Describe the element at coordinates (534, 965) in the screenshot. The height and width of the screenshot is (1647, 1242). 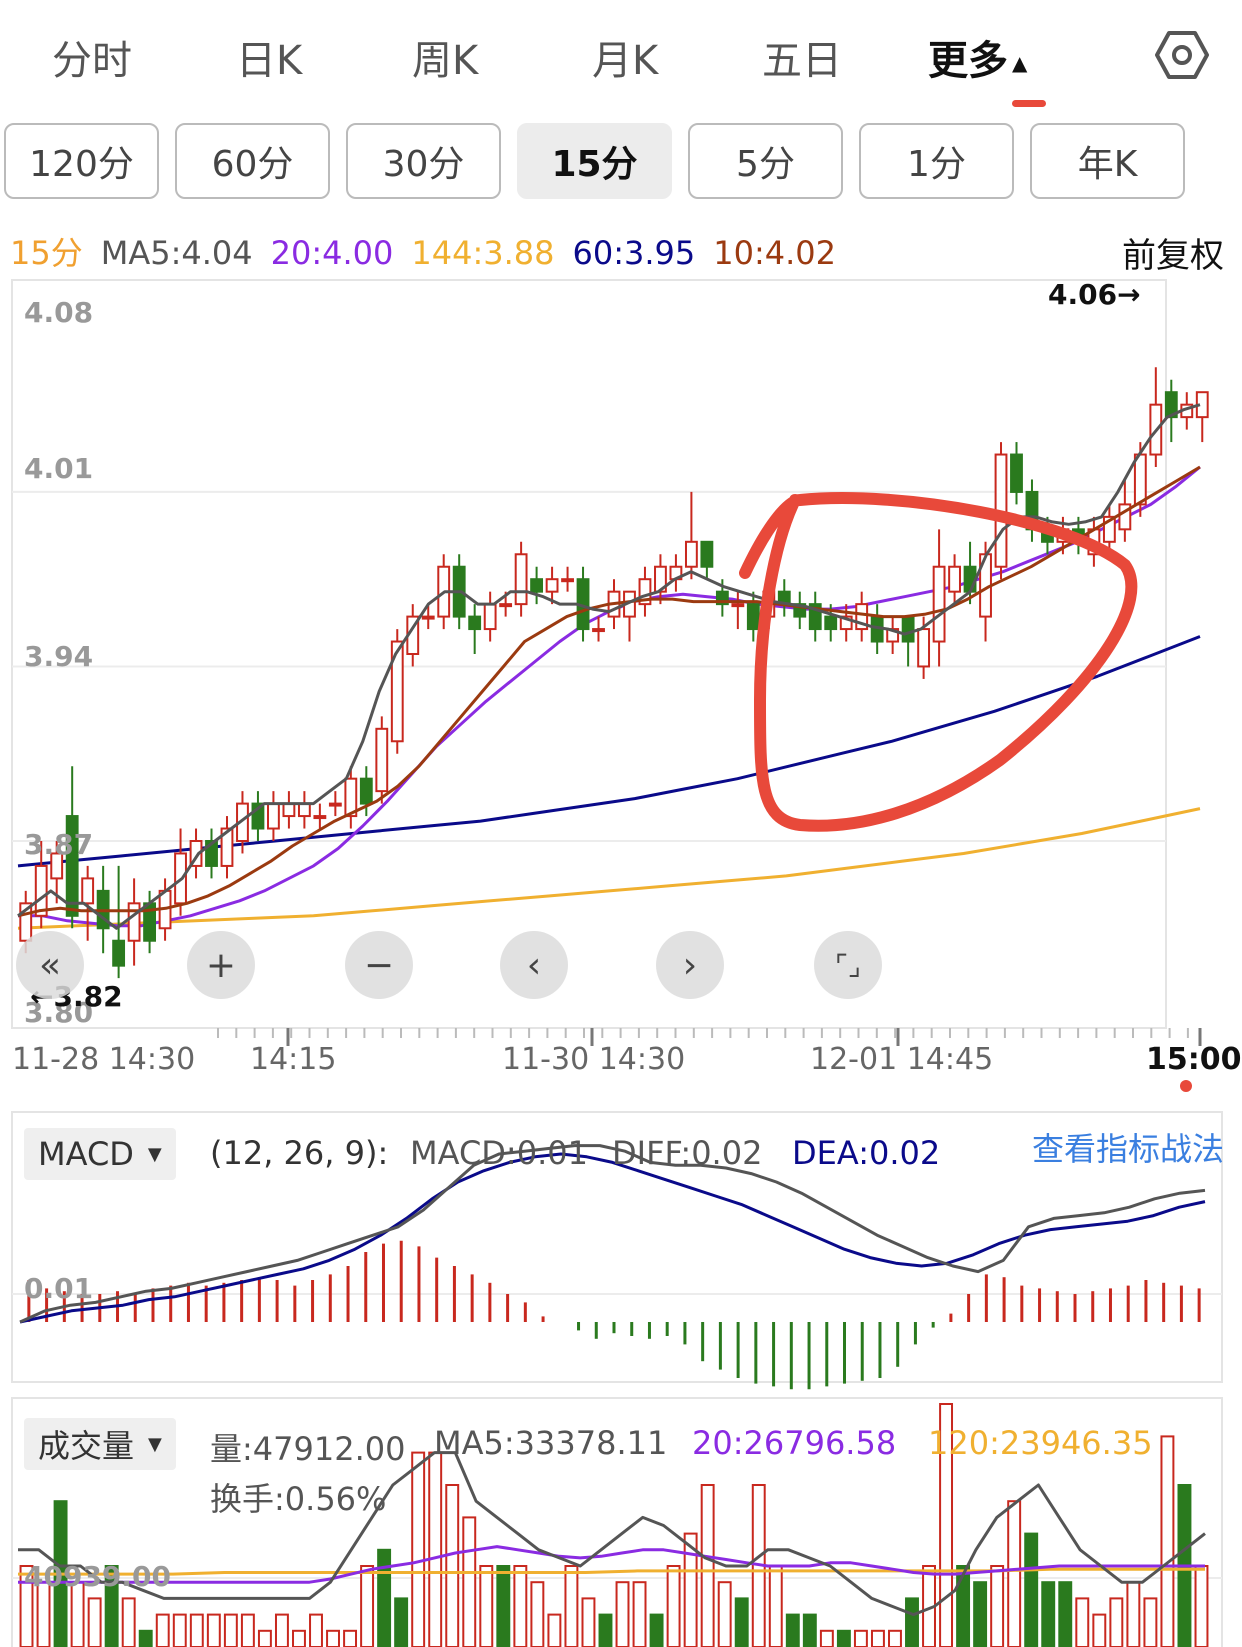
I see `scroll-left-button: ‹` at that location.